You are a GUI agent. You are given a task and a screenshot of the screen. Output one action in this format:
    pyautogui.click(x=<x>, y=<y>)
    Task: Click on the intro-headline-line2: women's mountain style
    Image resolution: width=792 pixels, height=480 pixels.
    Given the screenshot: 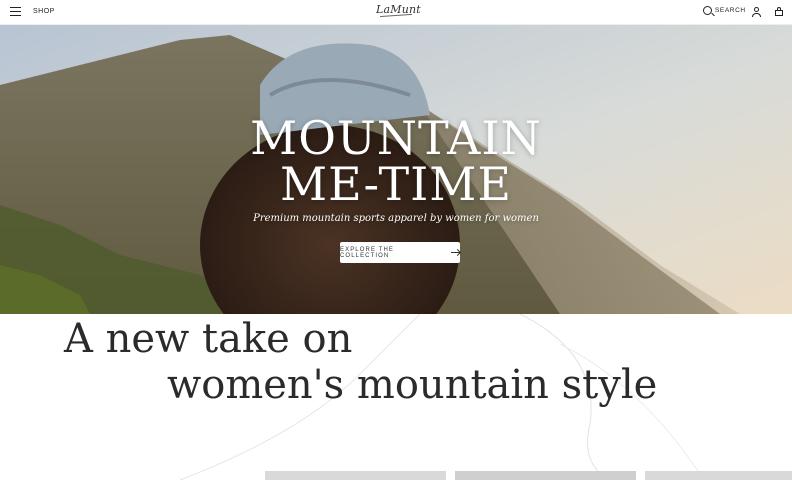 What is the action you would take?
    pyautogui.click(x=412, y=385)
    